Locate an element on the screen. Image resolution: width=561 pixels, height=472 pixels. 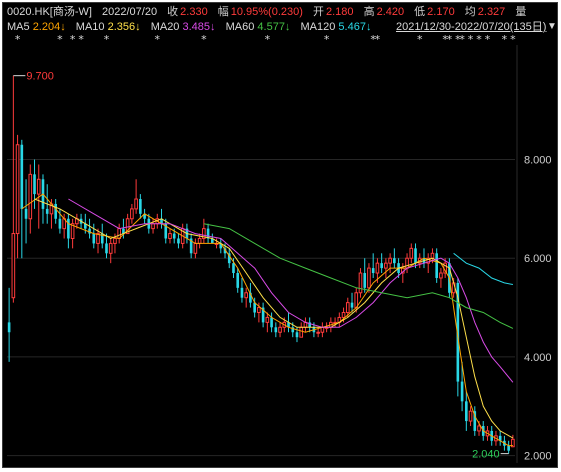
y-tick-label: 4.000 is located at coordinates (538, 358).